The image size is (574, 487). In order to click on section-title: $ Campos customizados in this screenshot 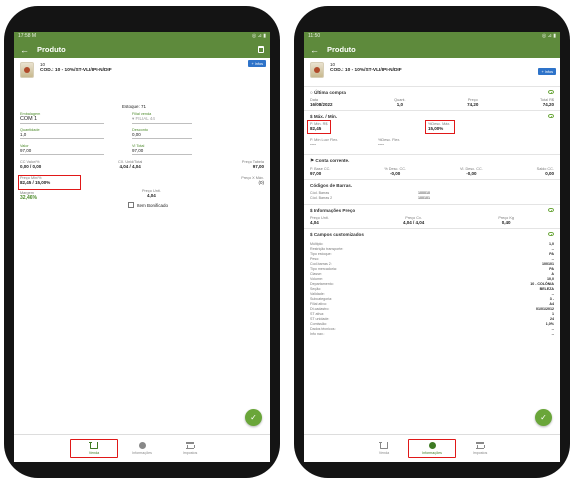, I will do `click(337, 234)`.